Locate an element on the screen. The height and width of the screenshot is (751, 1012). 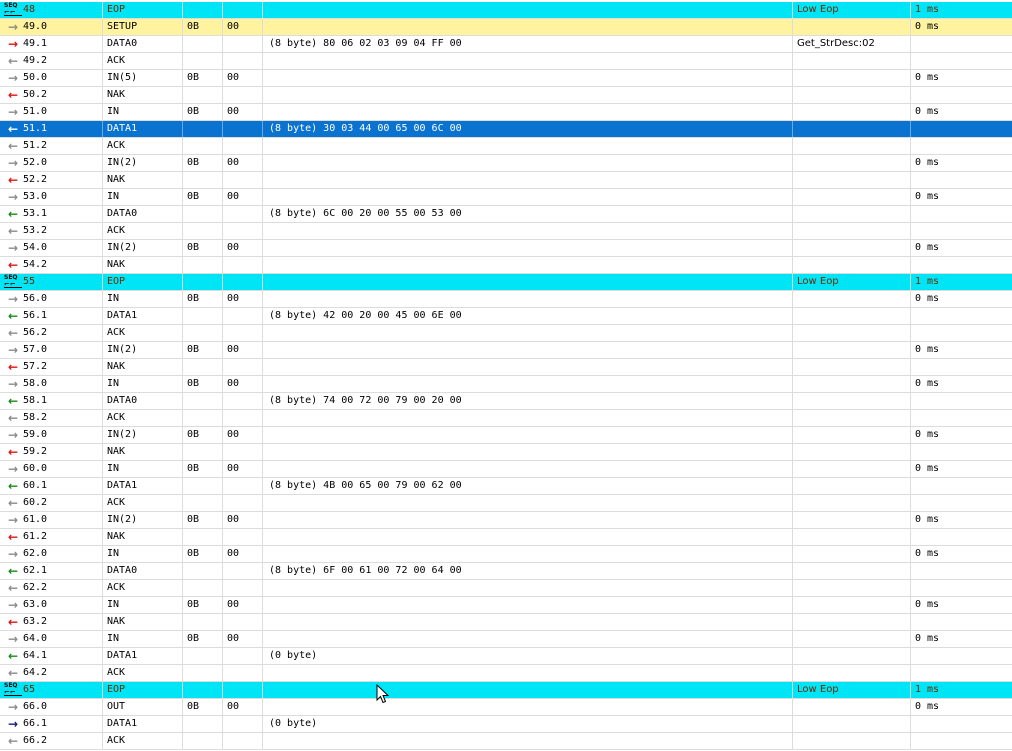
seq-cell: ← 64.1 is located at coordinates (51, 656).